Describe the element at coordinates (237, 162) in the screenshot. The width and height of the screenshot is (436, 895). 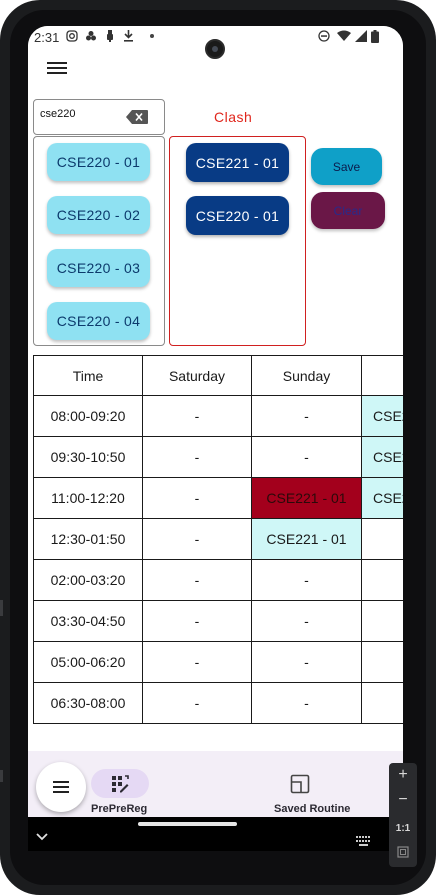
I see `selected-chip: CSE221 - 01` at that location.